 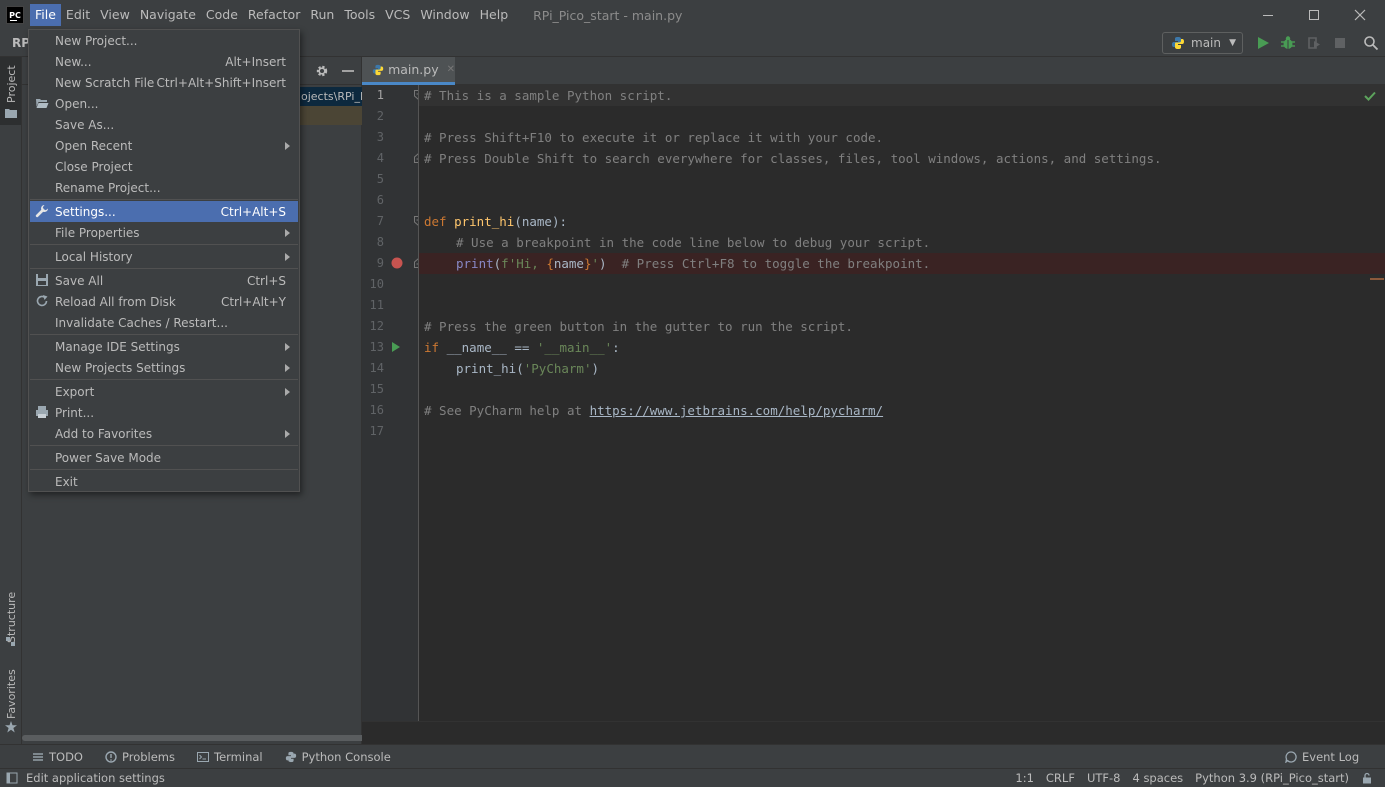 What do you see at coordinates (322, 71) in the screenshot?
I see `gear-icon` at bounding box center [322, 71].